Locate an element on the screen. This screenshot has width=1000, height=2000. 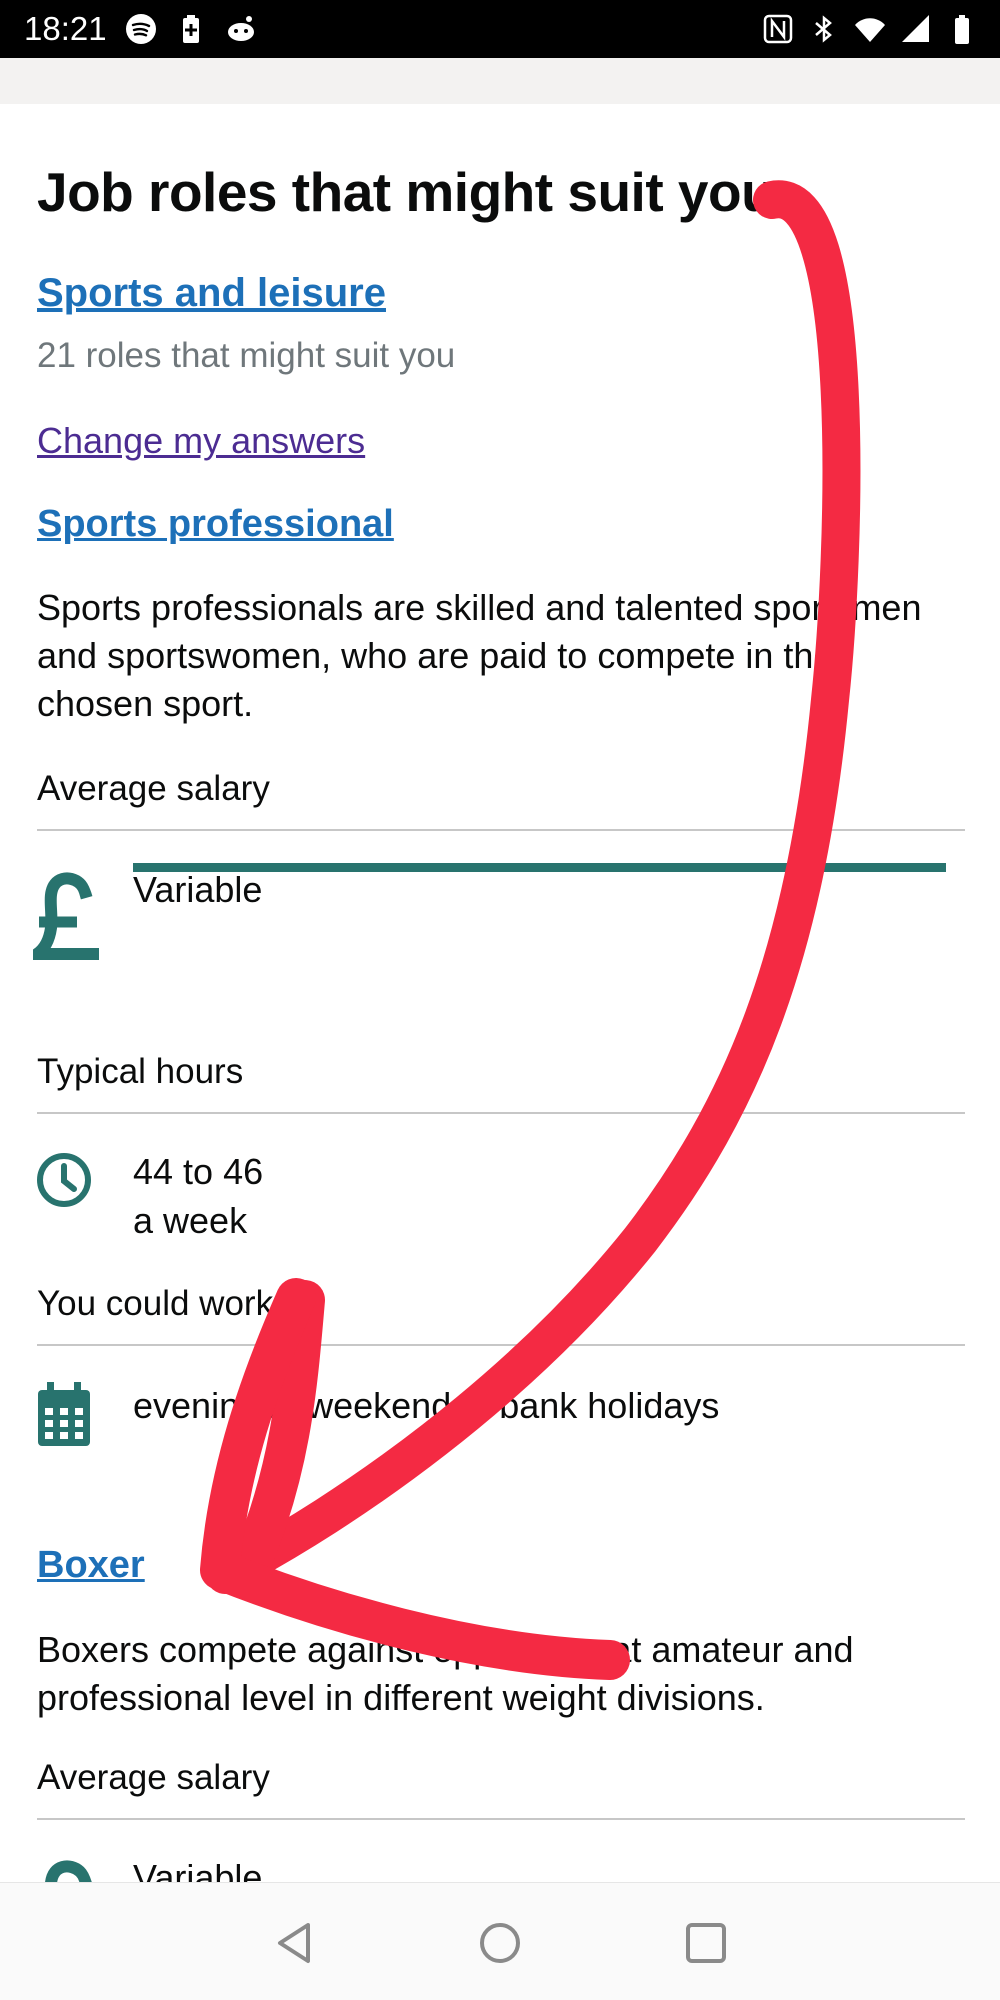
android-nav-bar is located at coordinates (500, 1941).